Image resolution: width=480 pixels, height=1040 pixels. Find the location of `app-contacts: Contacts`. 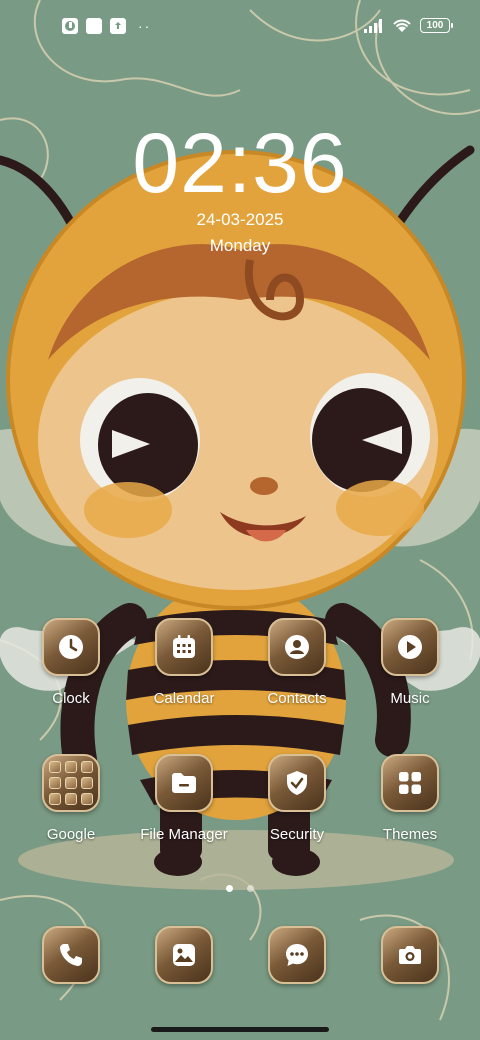

app-contacts: Contacts is located at coordinates (297, 662).